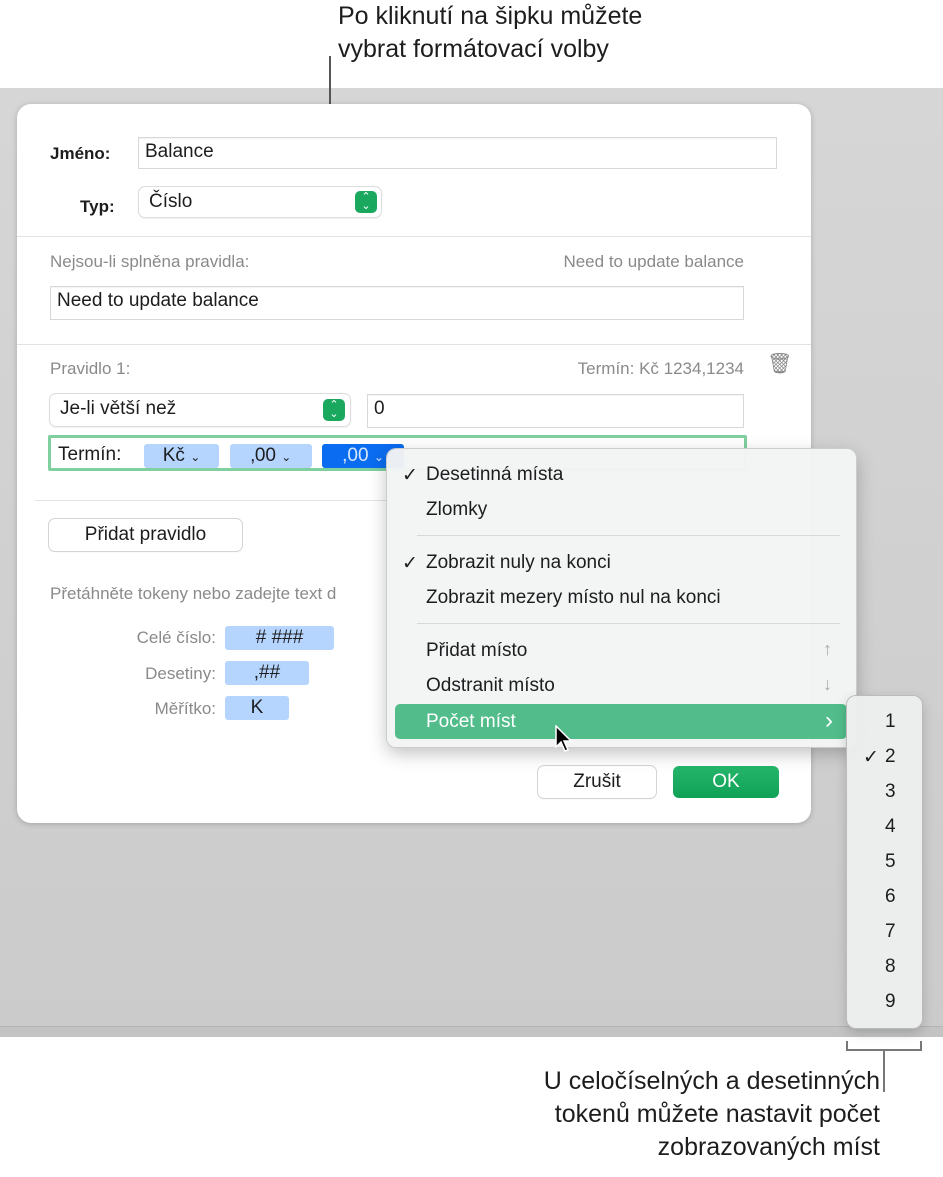 This screenshot has width=943, height=1177. Describe the element at coordinates (890, 827) in the screenshot. I see `submenu-item: 4` at that location.